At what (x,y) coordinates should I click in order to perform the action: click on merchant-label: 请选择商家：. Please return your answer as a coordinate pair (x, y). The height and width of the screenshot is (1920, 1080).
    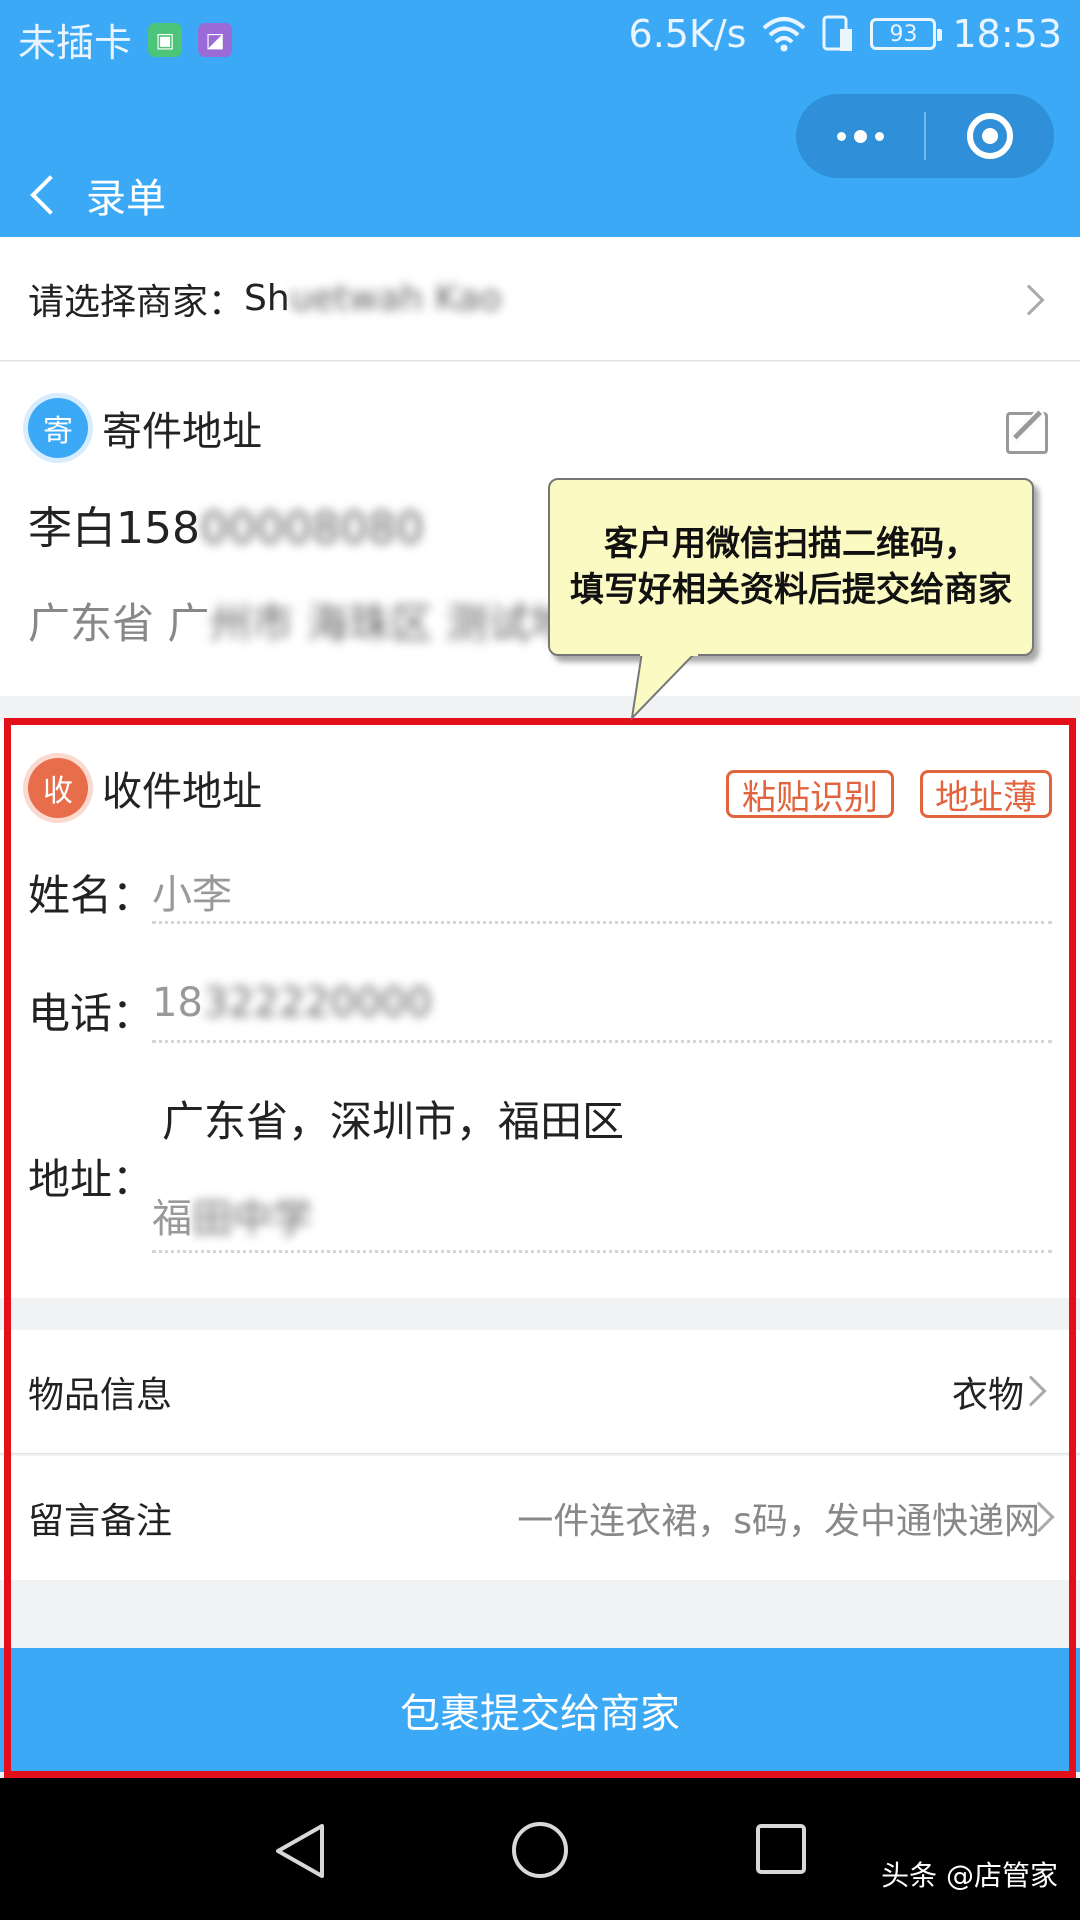
    Looking at the image, I should click on (136, 302).